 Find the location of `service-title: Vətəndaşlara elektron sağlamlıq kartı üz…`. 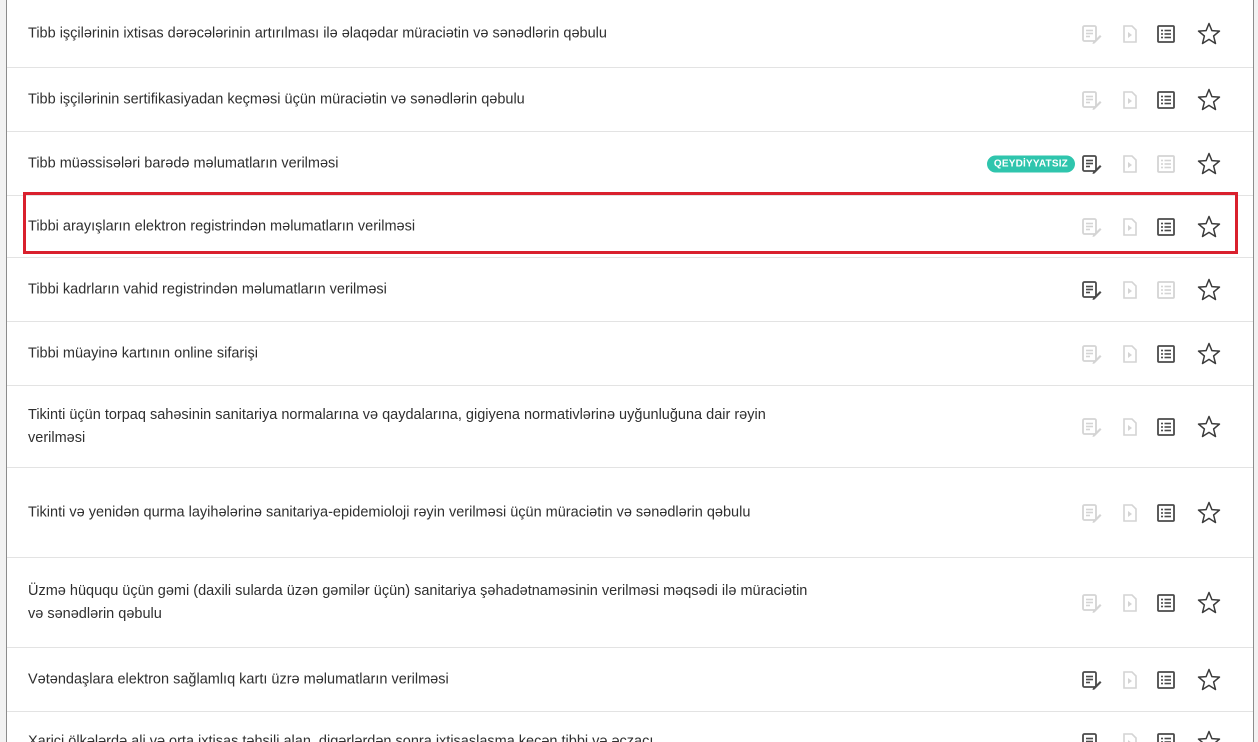

service-title: Vətəndaşlara elektron sağlamlıq kartı üz… is located at coordinates (423, 679).